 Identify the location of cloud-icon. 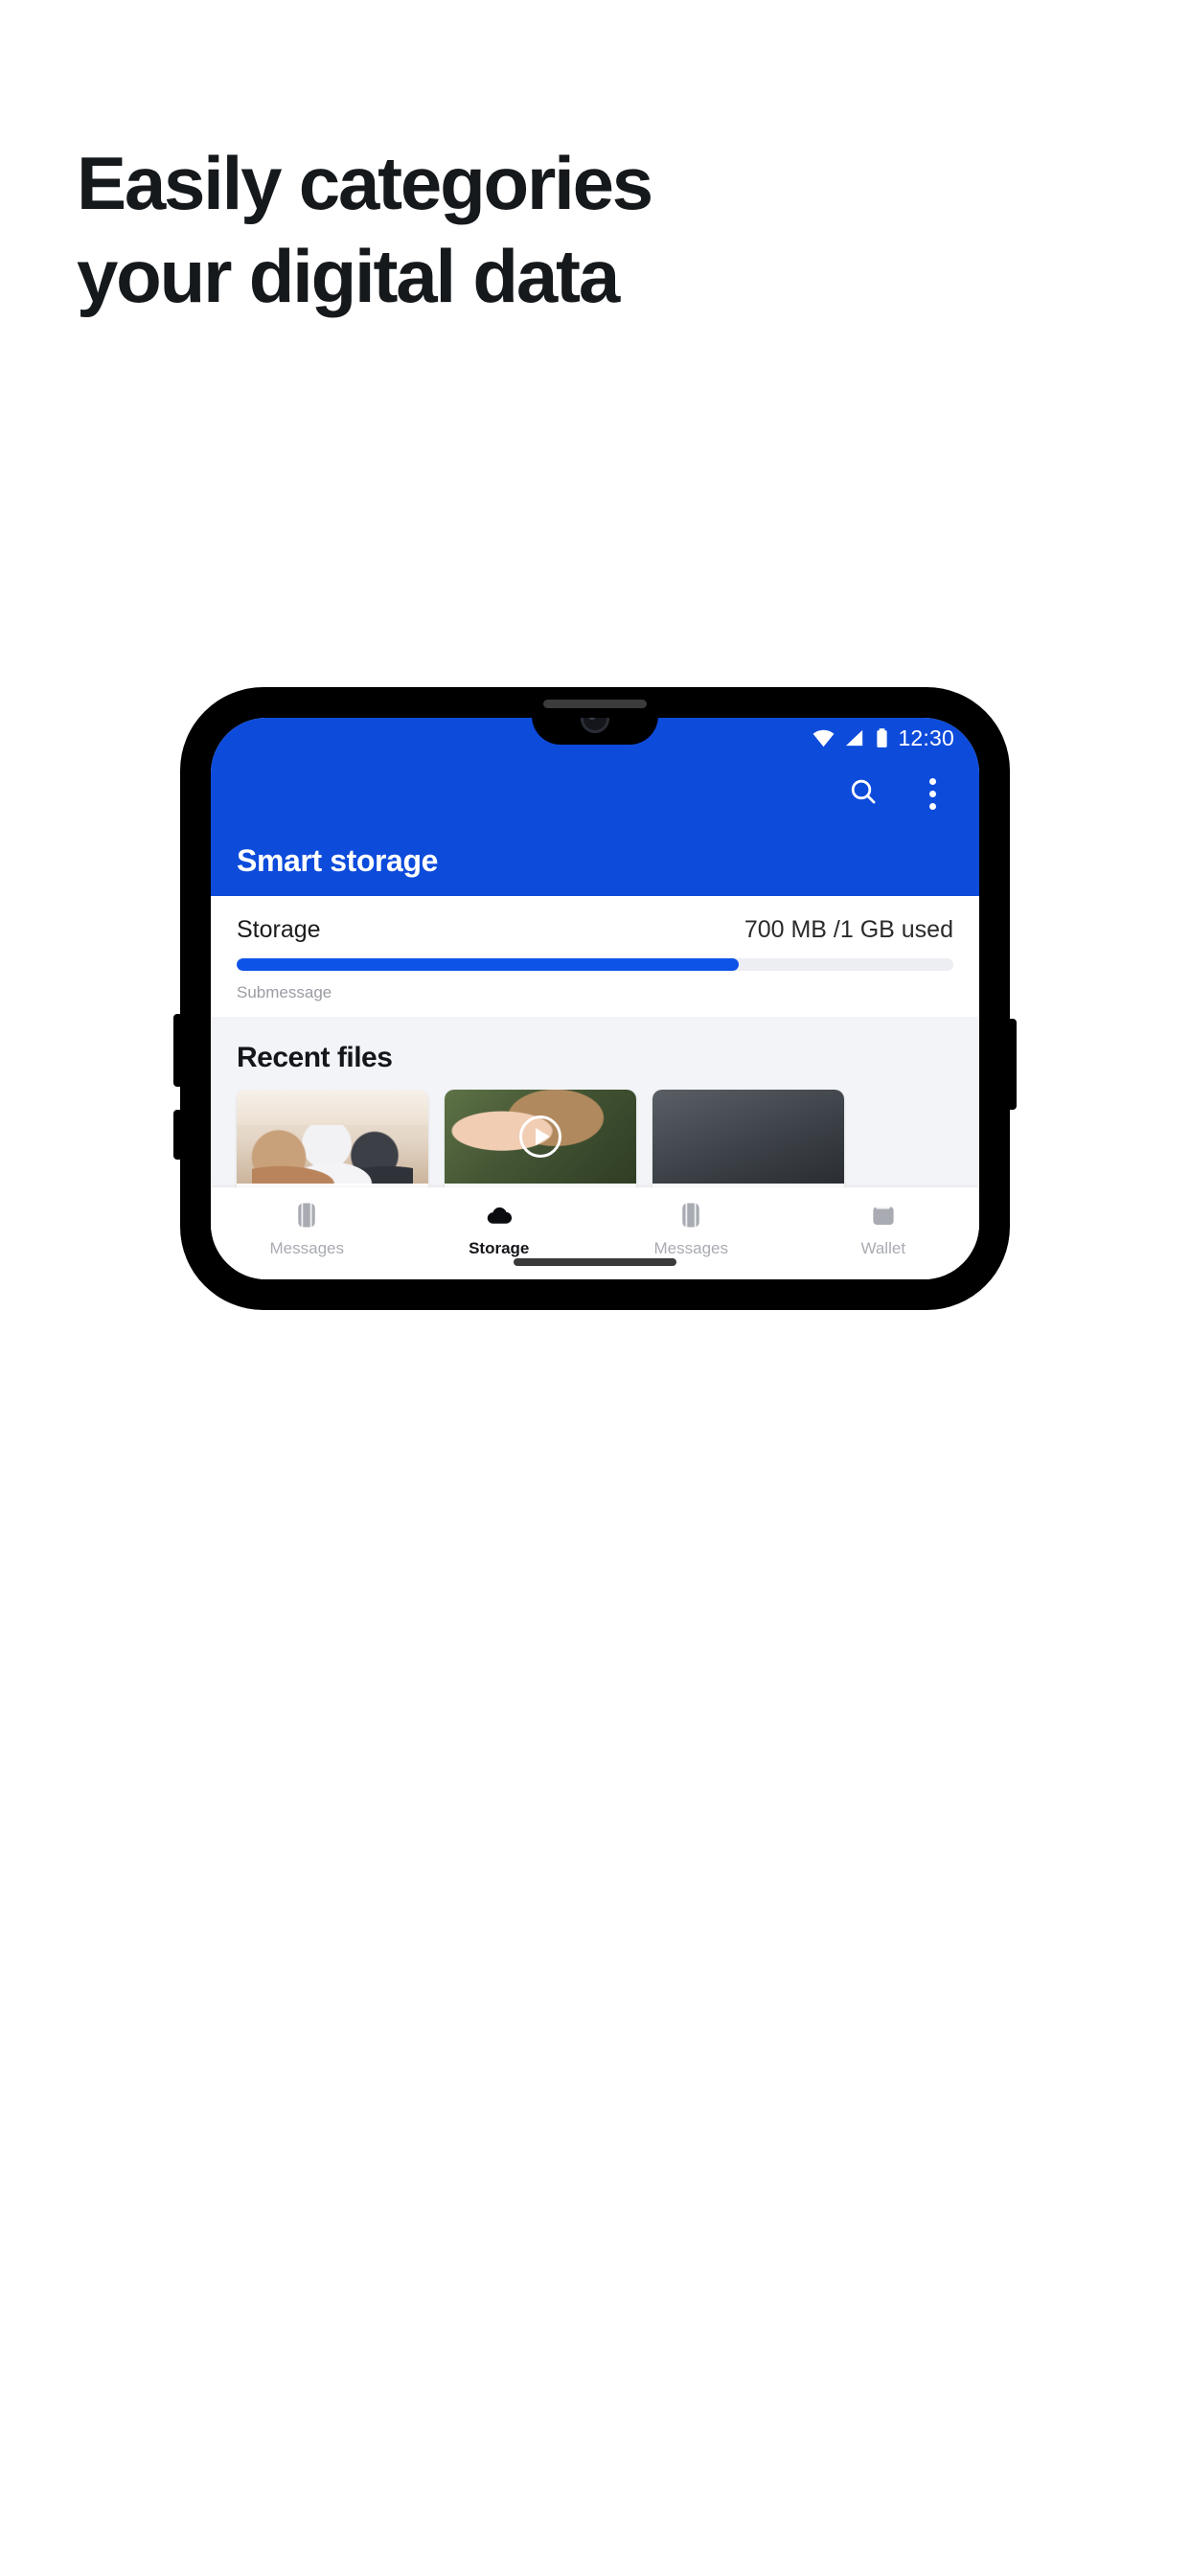
(499, 1215).